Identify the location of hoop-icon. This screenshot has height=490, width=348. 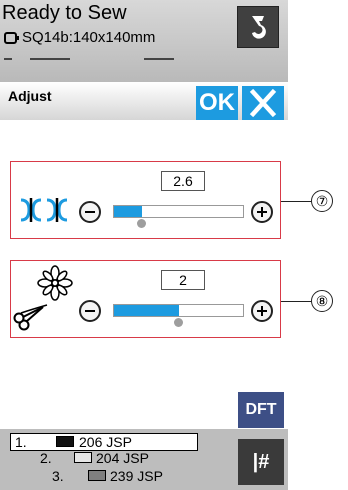
(11, 38).